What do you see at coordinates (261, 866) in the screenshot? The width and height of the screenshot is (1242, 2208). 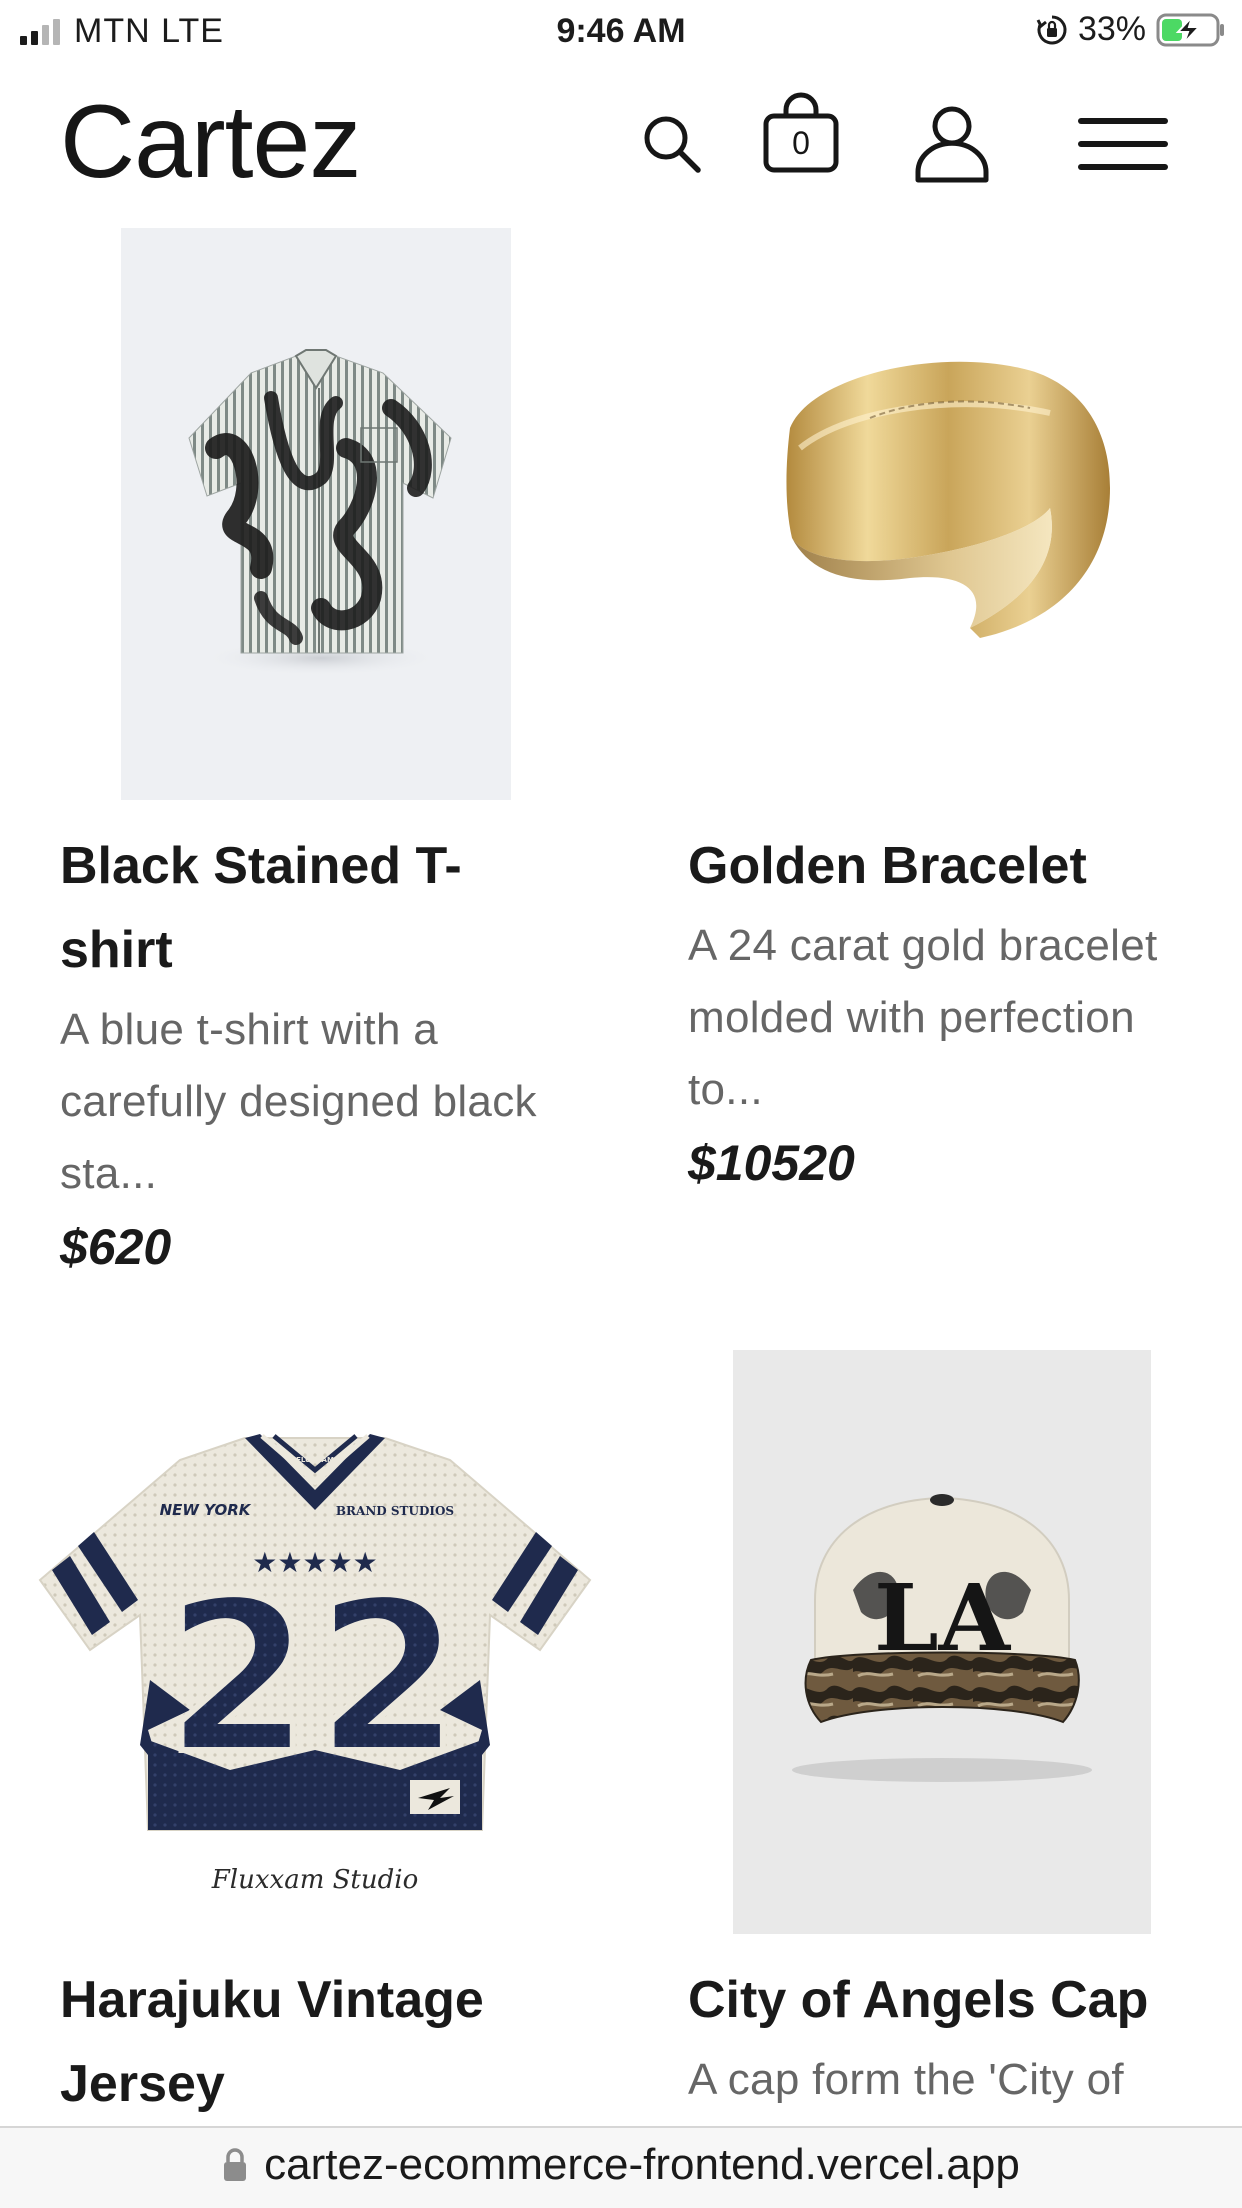 I see `product-title-line: Black Stained T-` at bounding box center [261, 866].